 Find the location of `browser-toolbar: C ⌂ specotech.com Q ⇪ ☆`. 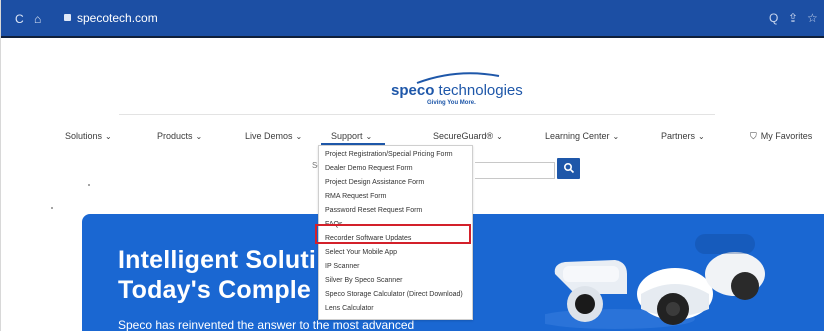

browser-toolbar: C ⌂ specotech.com Q ⇪ ☆ is located at coordinates (412, 19).